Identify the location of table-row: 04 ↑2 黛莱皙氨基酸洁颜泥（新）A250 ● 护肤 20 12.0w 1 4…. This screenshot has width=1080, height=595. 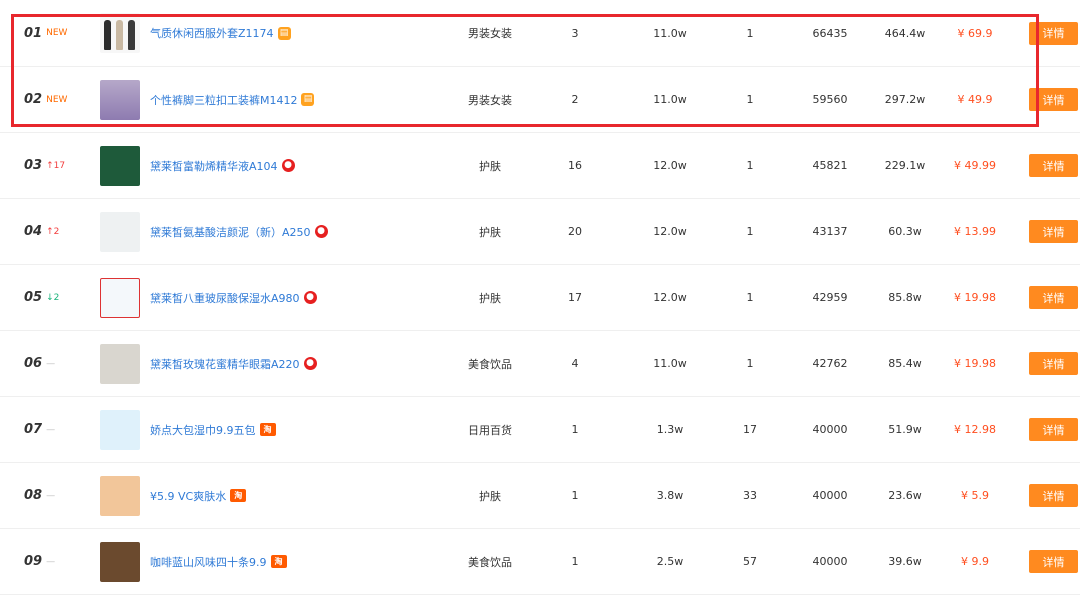
(540, 232).